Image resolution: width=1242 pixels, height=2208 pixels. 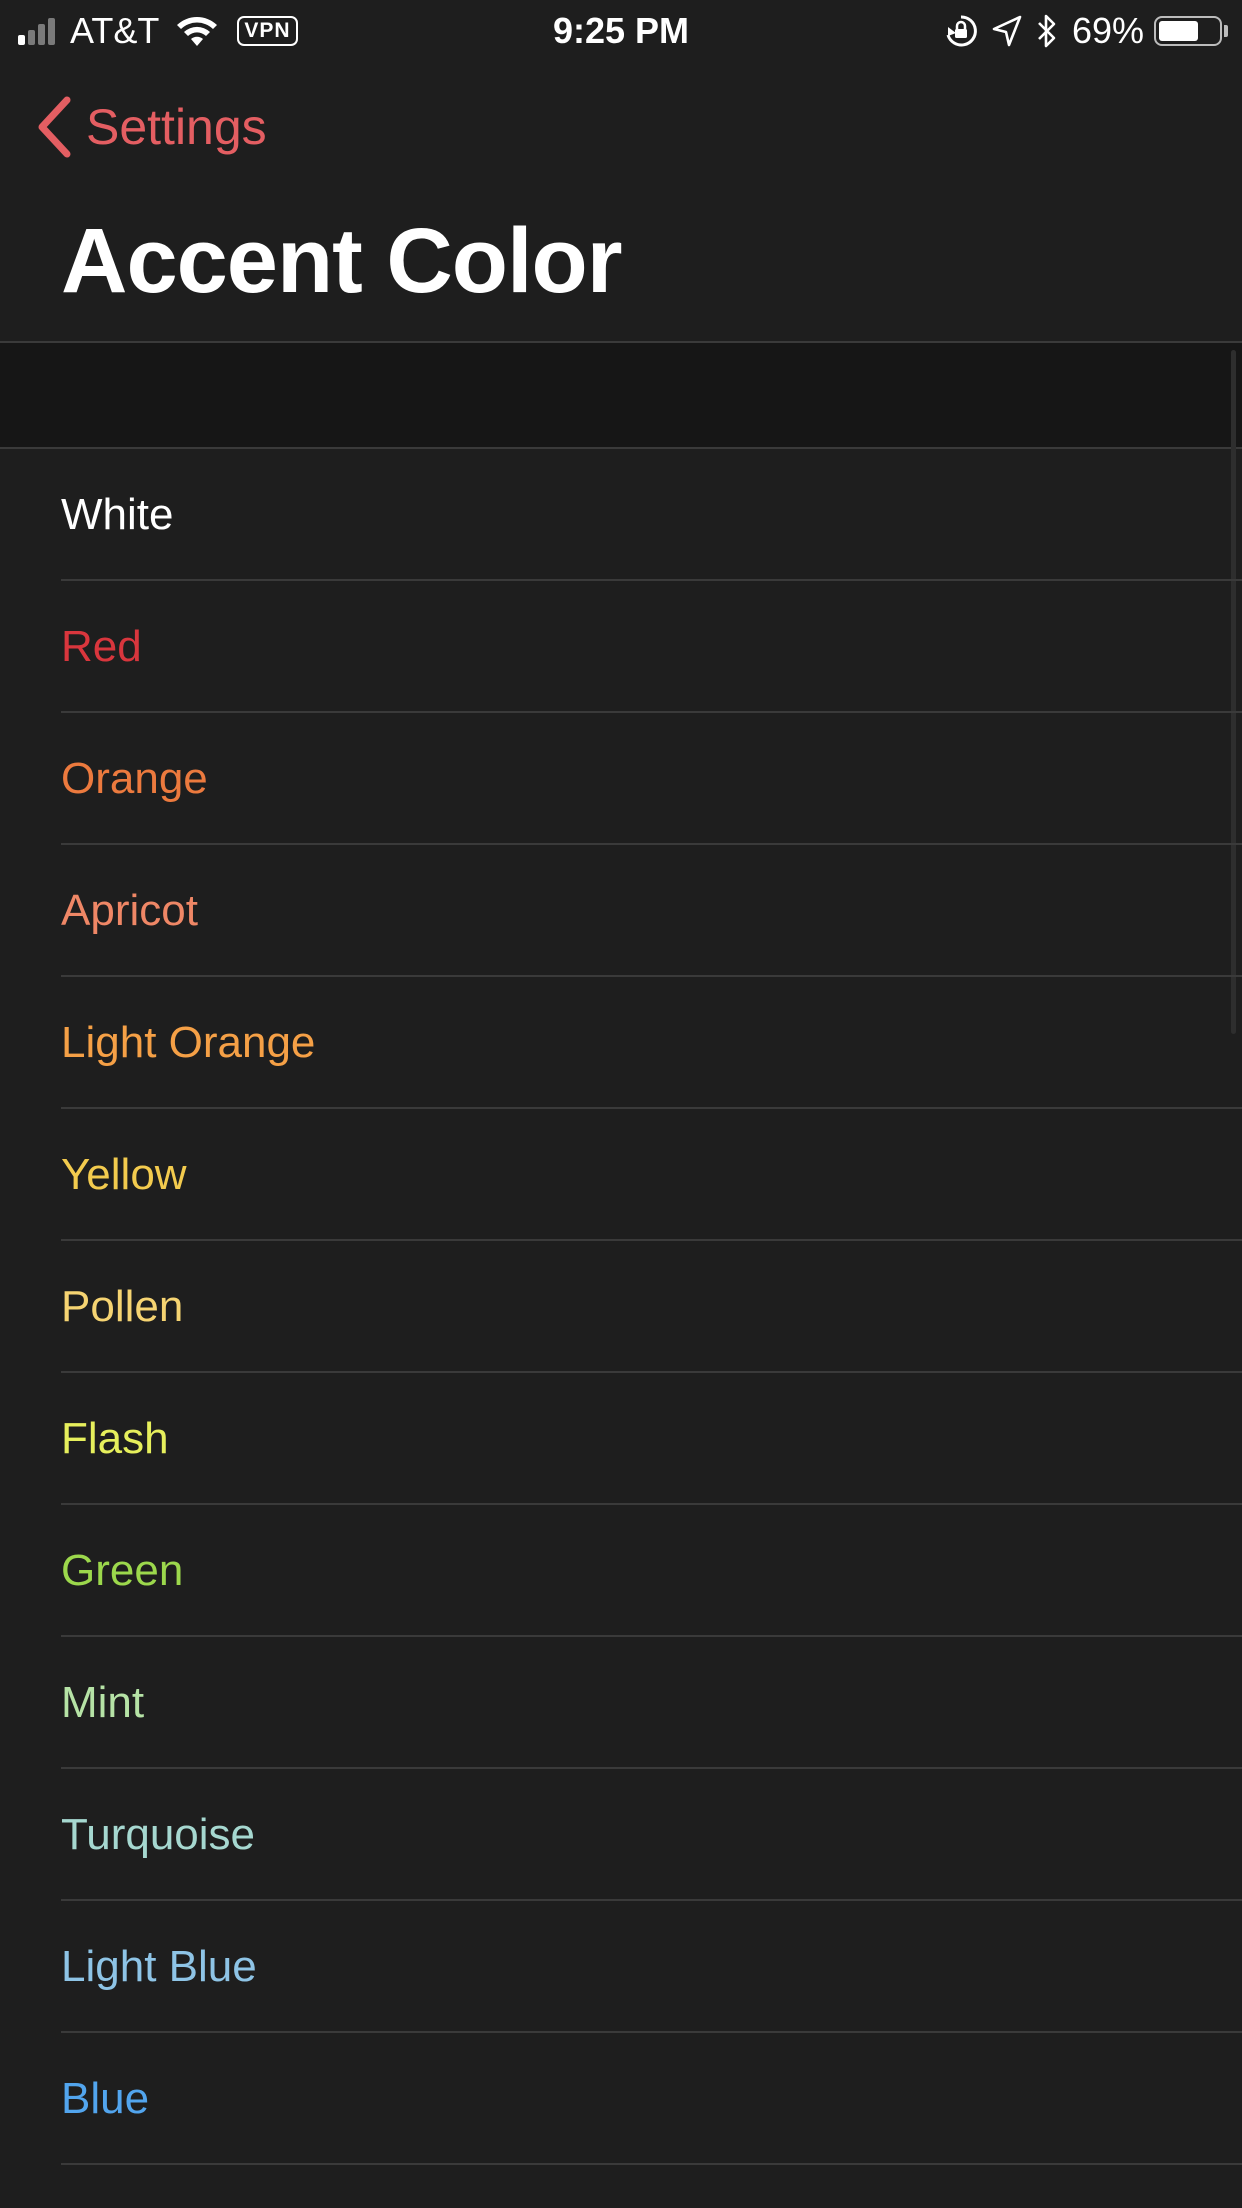 What do you see at coordinates (621, 1571) in the screenshot?
I see `color-option-green: Green` at bounding box center [621, 1571].